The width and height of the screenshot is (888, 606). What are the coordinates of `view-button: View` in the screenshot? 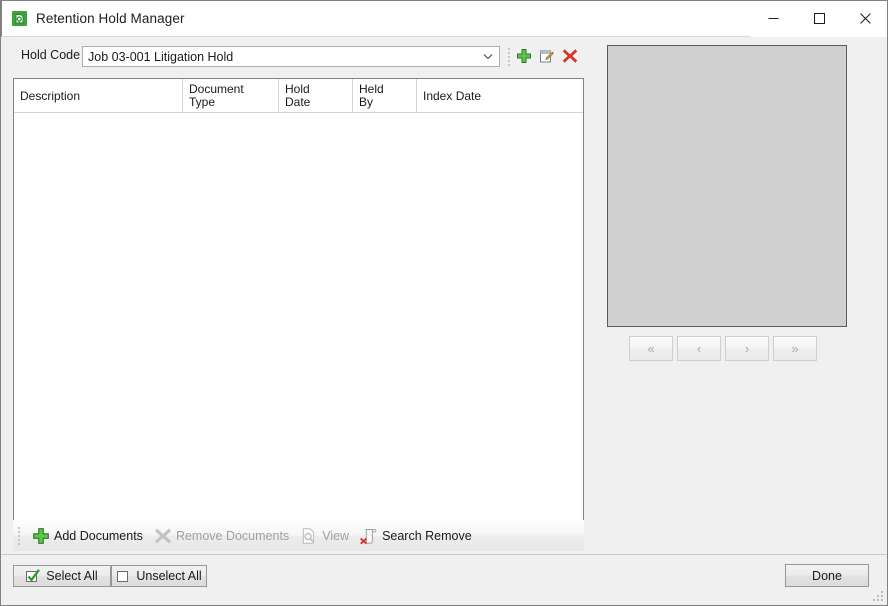 It's located at (324, 536).